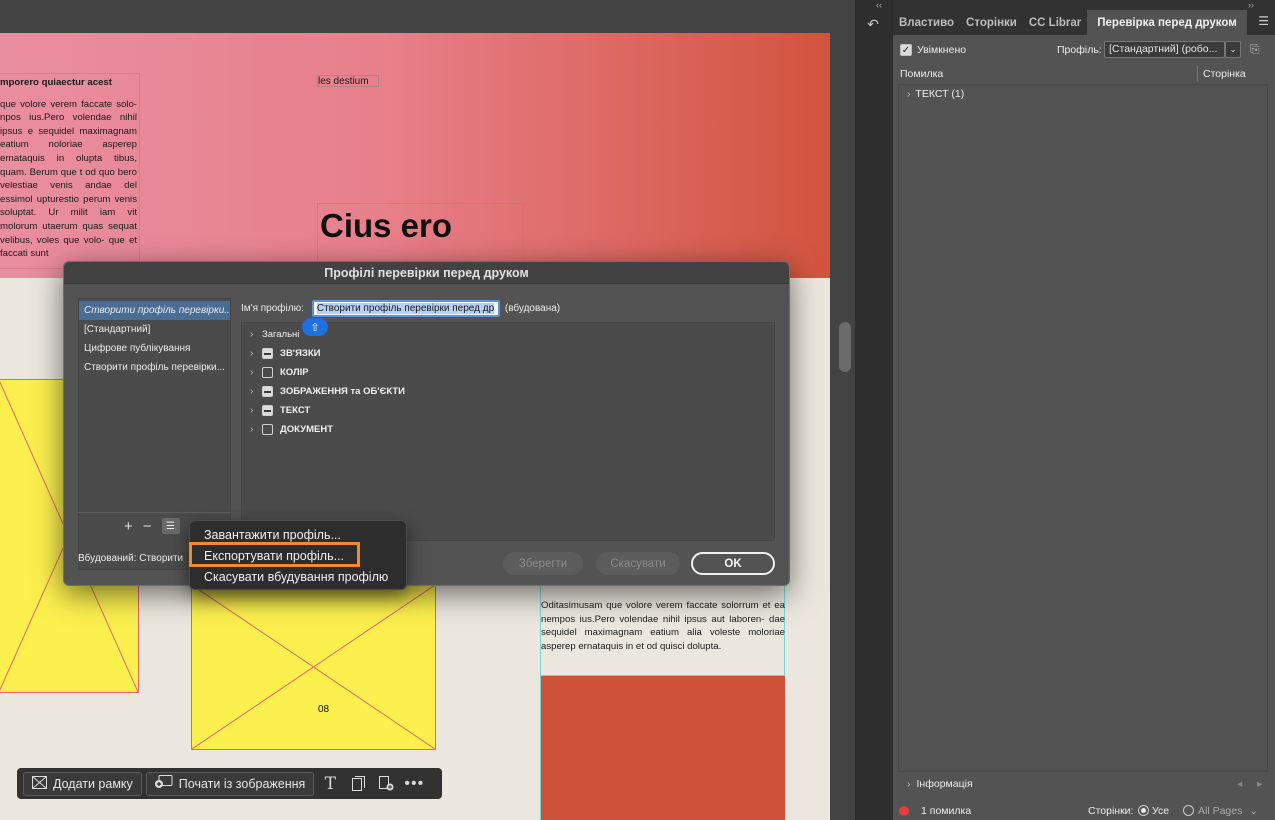 The width and height of the screenshot is (1275, 820). What do you see at coordinates (944, 784) in the screenshot?
I see `info-label: Інформація` at bounding box center [944, 784].